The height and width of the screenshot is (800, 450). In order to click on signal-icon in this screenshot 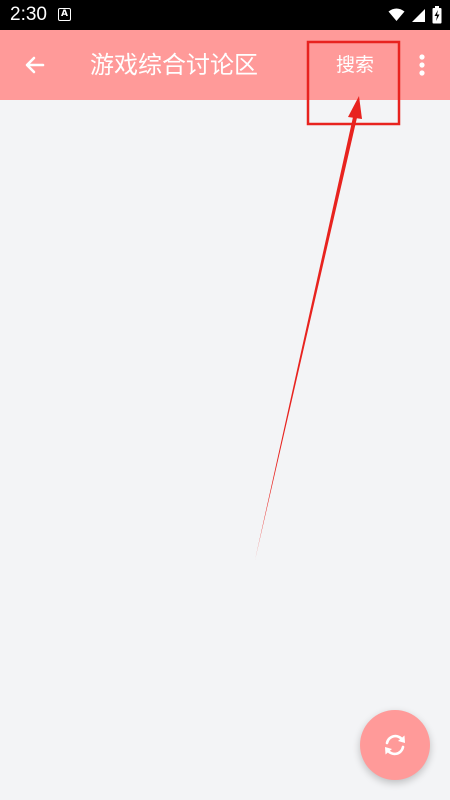, I will do `click(418, 15)`.